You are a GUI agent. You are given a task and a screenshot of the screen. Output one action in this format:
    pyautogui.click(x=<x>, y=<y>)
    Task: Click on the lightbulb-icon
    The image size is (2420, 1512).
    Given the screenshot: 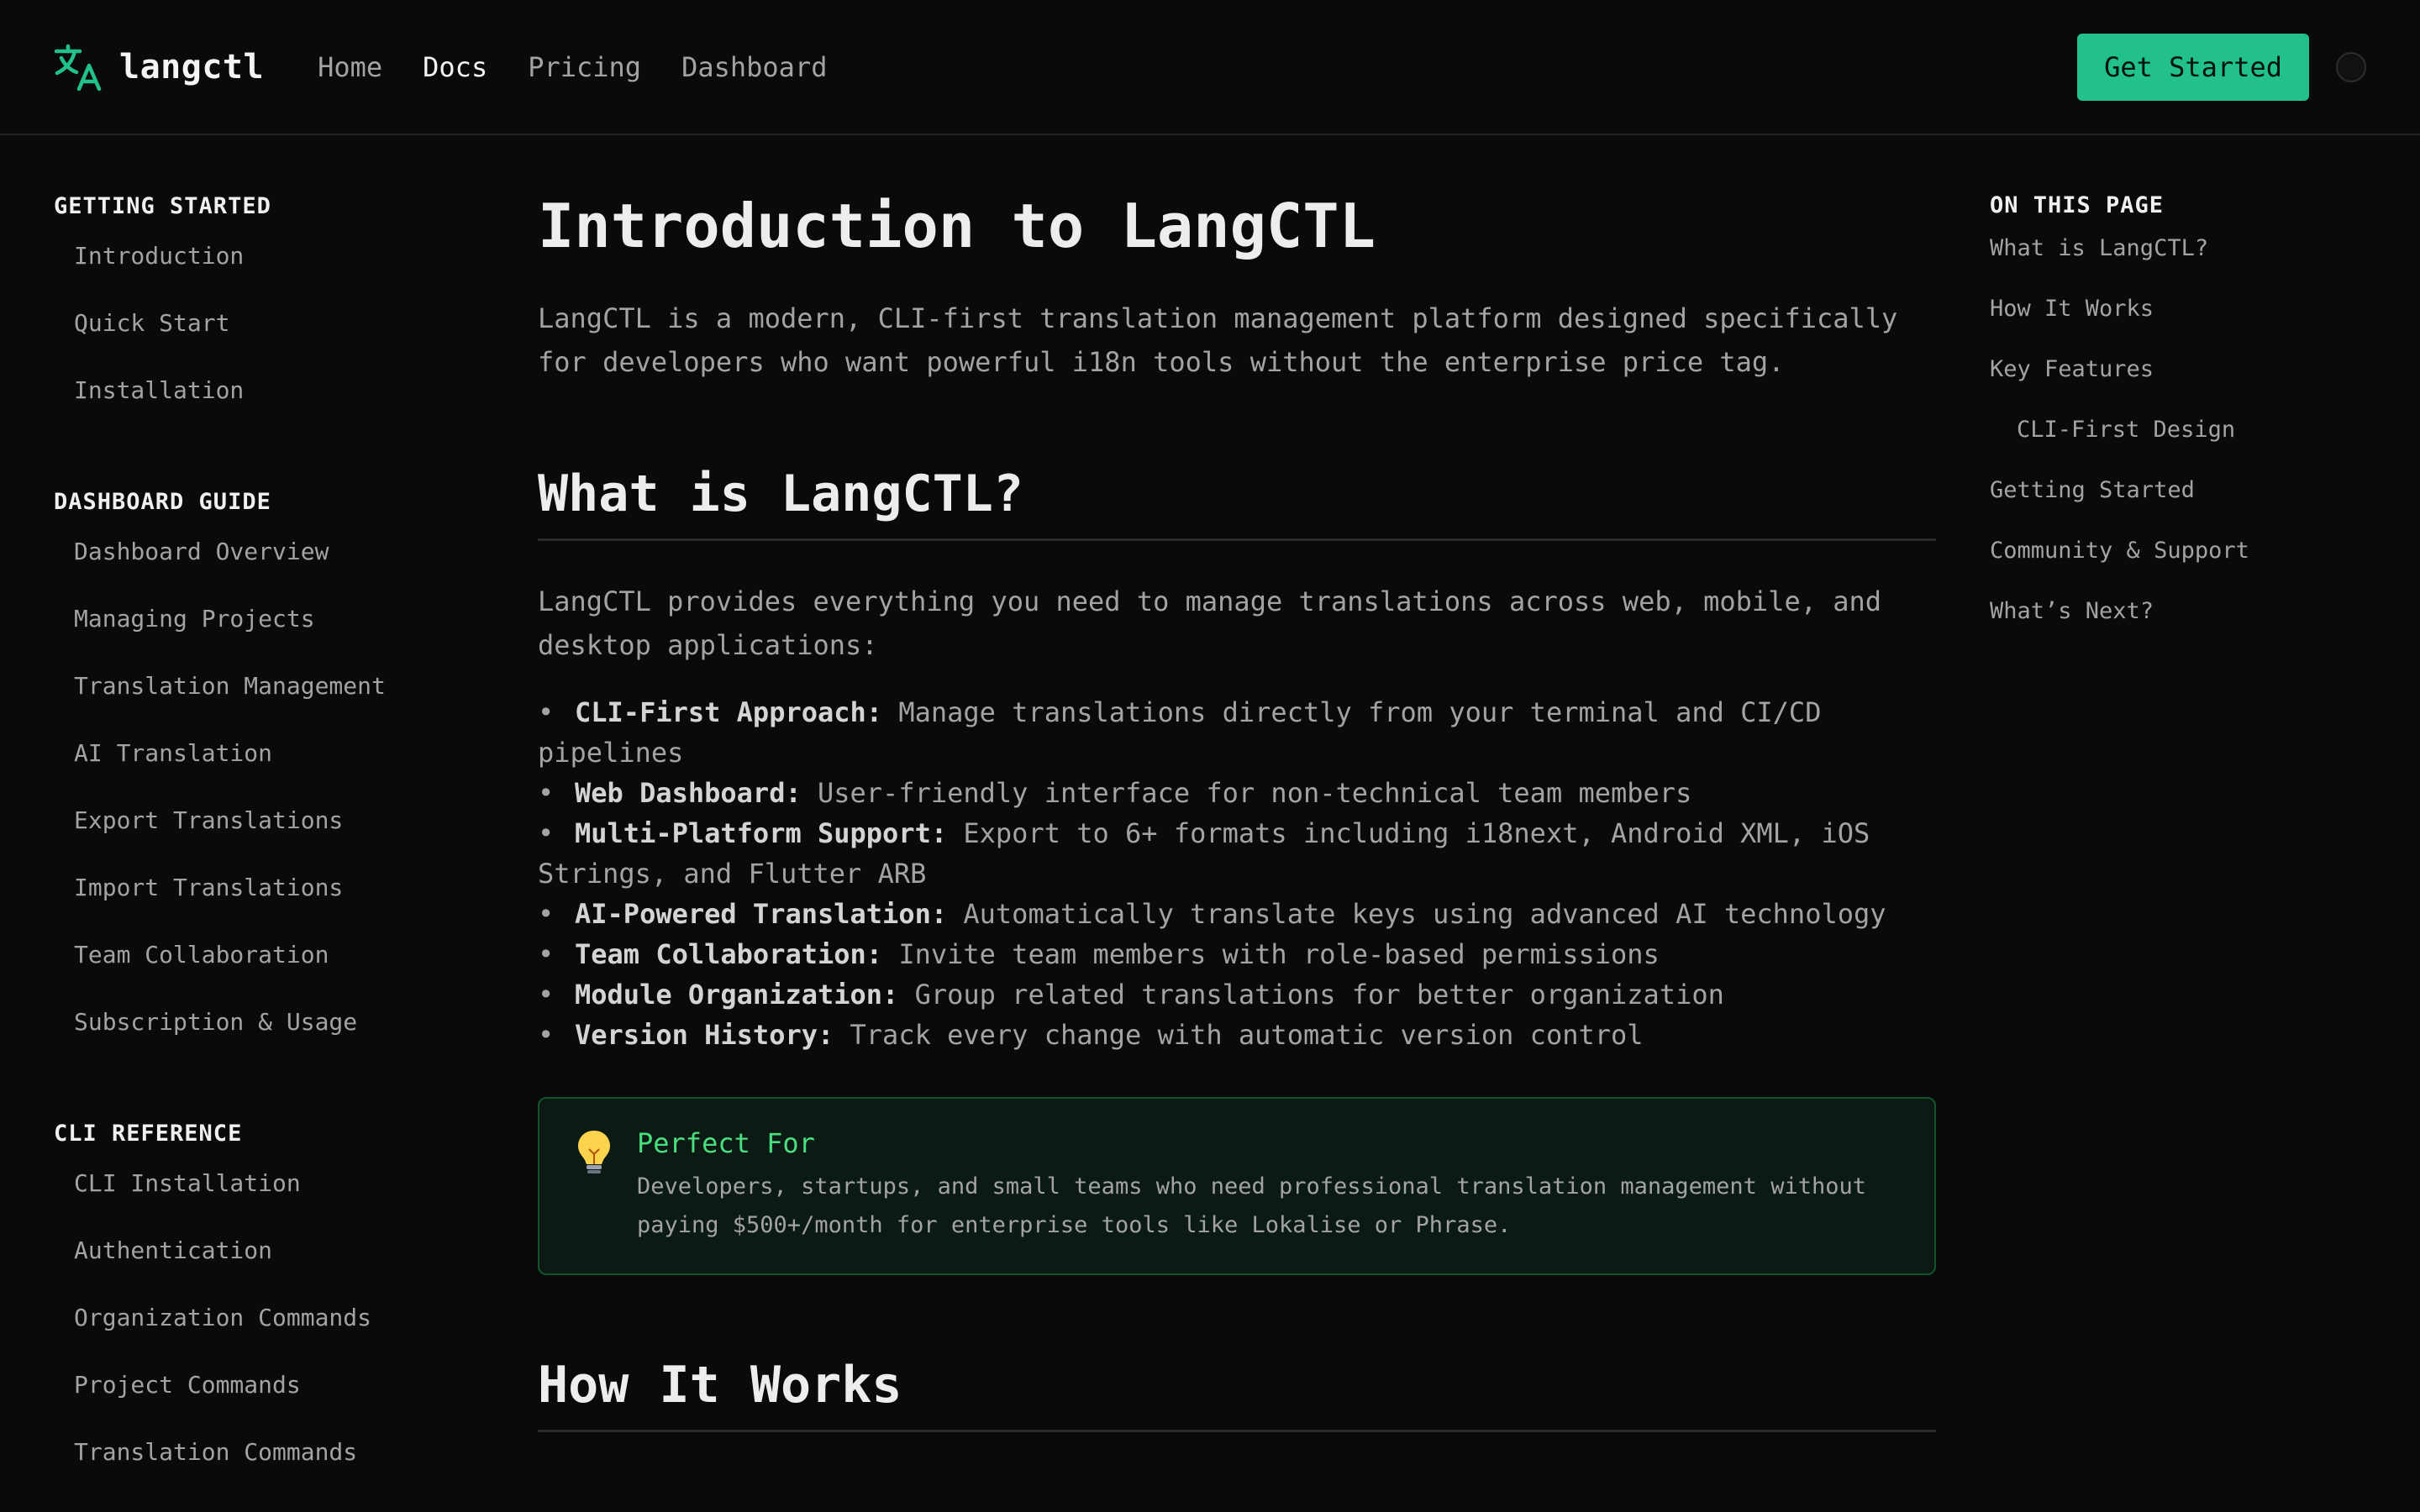 What is the action you would take?
    pyautogui.click(x=594, y=1152)
    